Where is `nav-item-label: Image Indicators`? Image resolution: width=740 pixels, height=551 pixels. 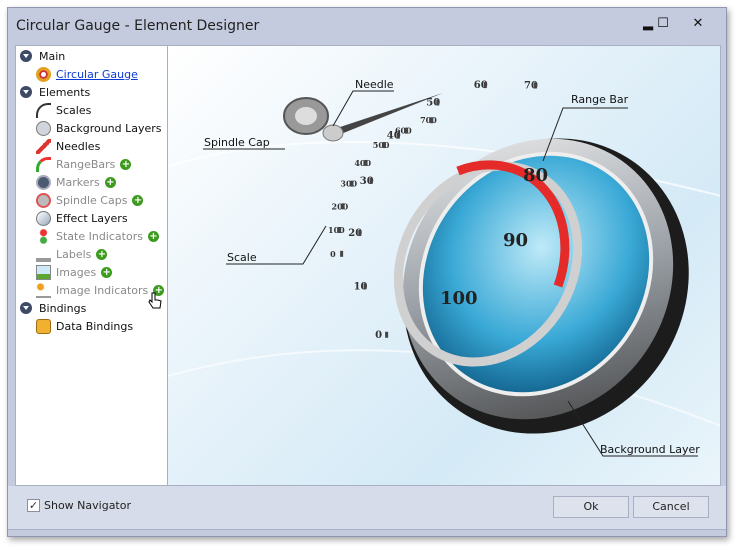
nav-item-label: Image Indicators is located at coordinates (102, 290).